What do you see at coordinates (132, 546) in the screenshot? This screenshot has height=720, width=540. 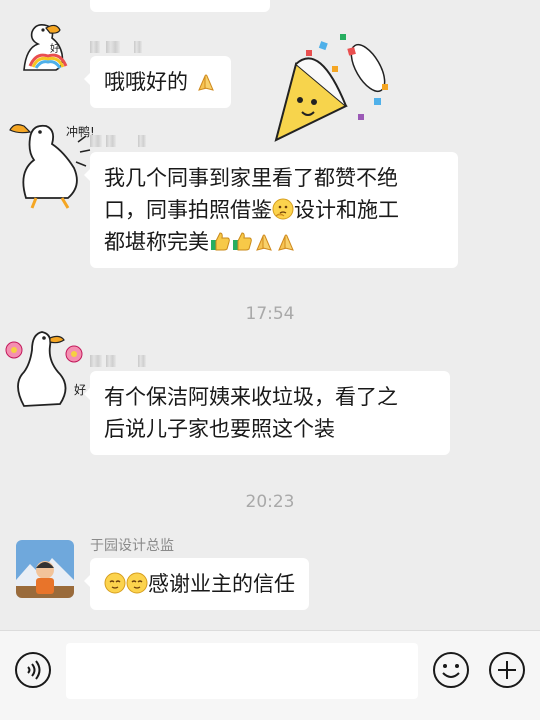 I see `sender-name: 于园设计总监` at bounding box center [132, 546].